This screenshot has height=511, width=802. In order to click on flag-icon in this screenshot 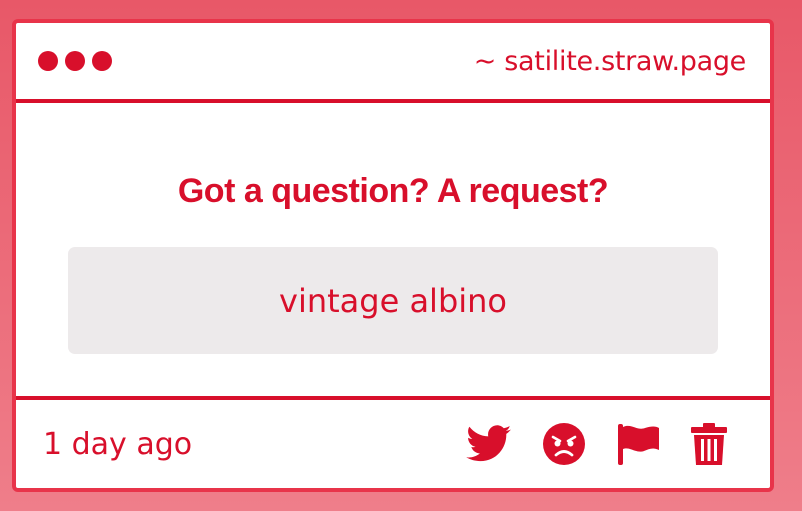, I will do `click(638, 444)`.